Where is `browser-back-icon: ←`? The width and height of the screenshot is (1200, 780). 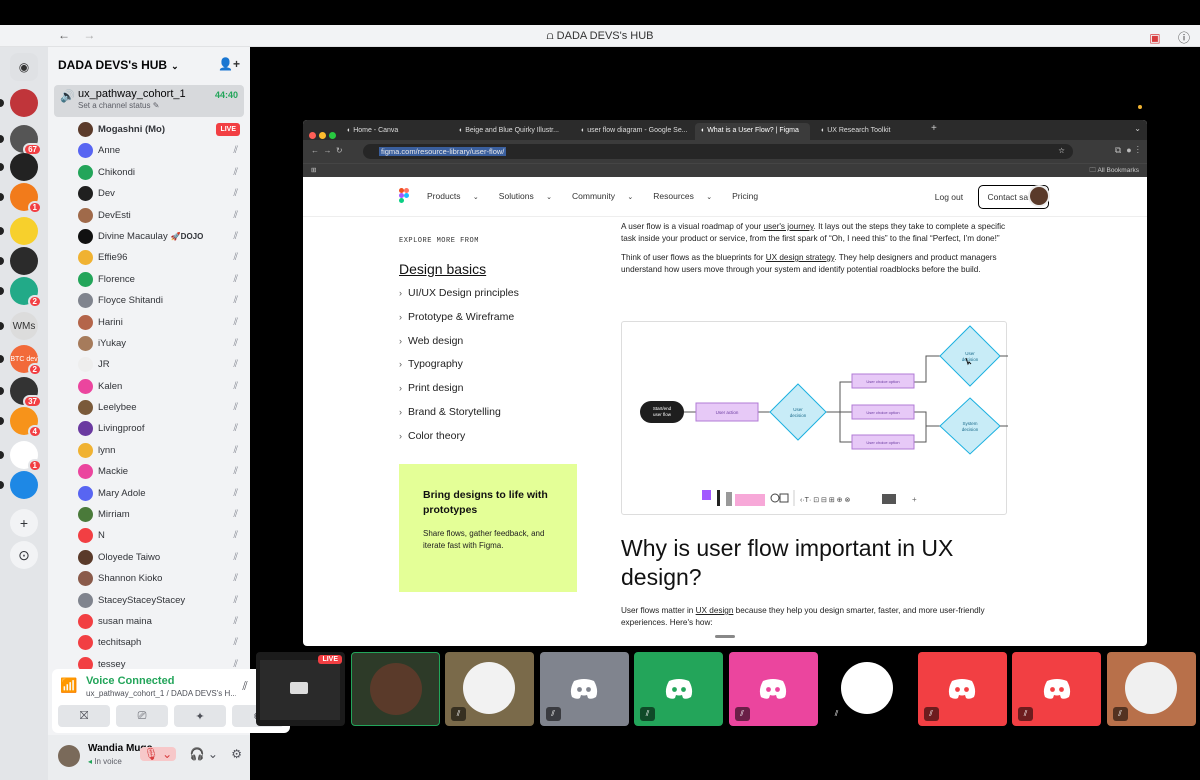
browser-back-icon: ← is located at coordinates (315, 150).